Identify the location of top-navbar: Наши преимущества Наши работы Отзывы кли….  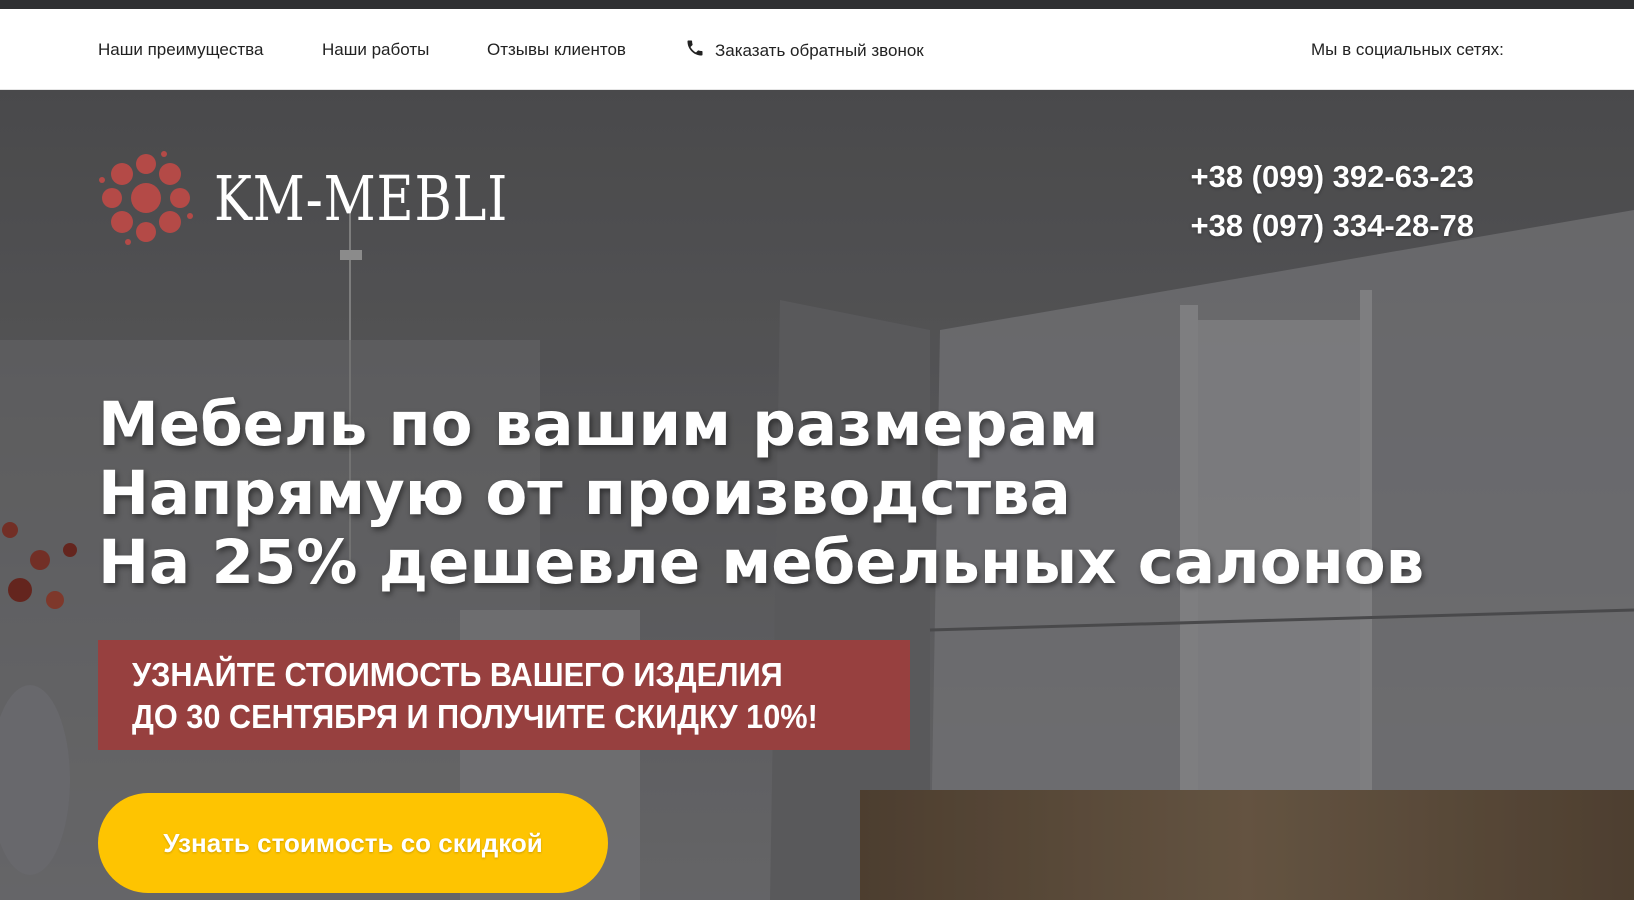
(817, 49).